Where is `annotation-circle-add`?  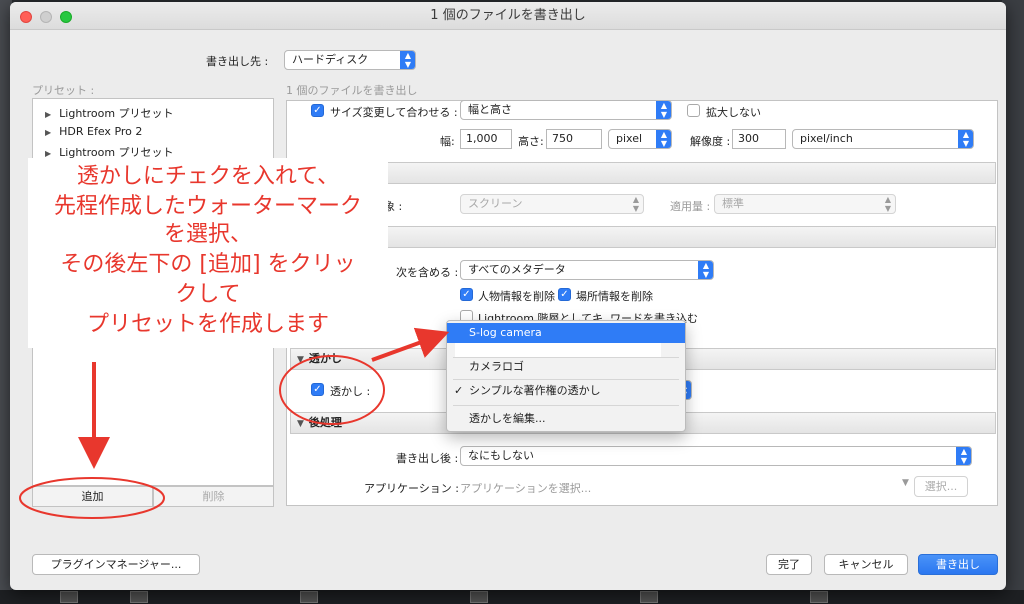 annotation-circle-add is located at coordinates (92, 498).